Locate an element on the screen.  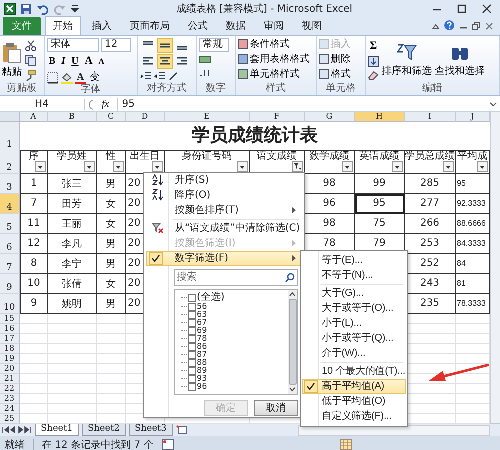
filter-applied-icon is located at coordinates (297, 166).